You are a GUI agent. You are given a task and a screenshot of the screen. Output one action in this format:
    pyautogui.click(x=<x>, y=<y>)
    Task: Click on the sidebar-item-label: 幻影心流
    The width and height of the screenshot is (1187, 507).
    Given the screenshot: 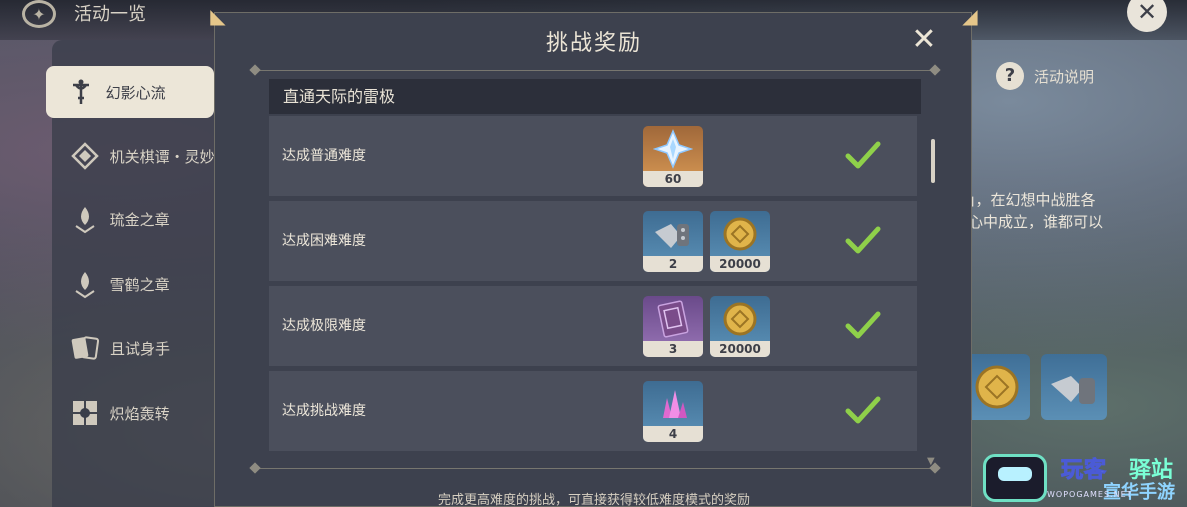 What is the action you would take?
    pyautogui.click(x=135, y=92)
    